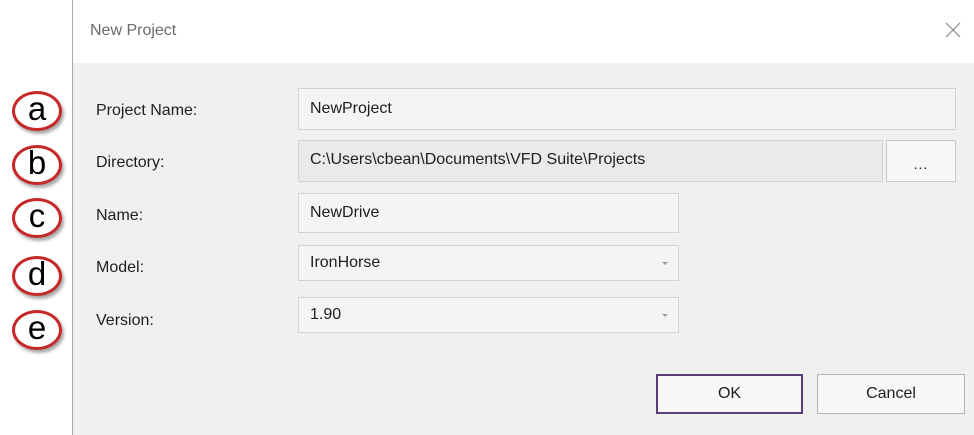 The height and width of the screenshot is (435, 974). I want to click on project-name-value: NewProject, so click(351, 108).